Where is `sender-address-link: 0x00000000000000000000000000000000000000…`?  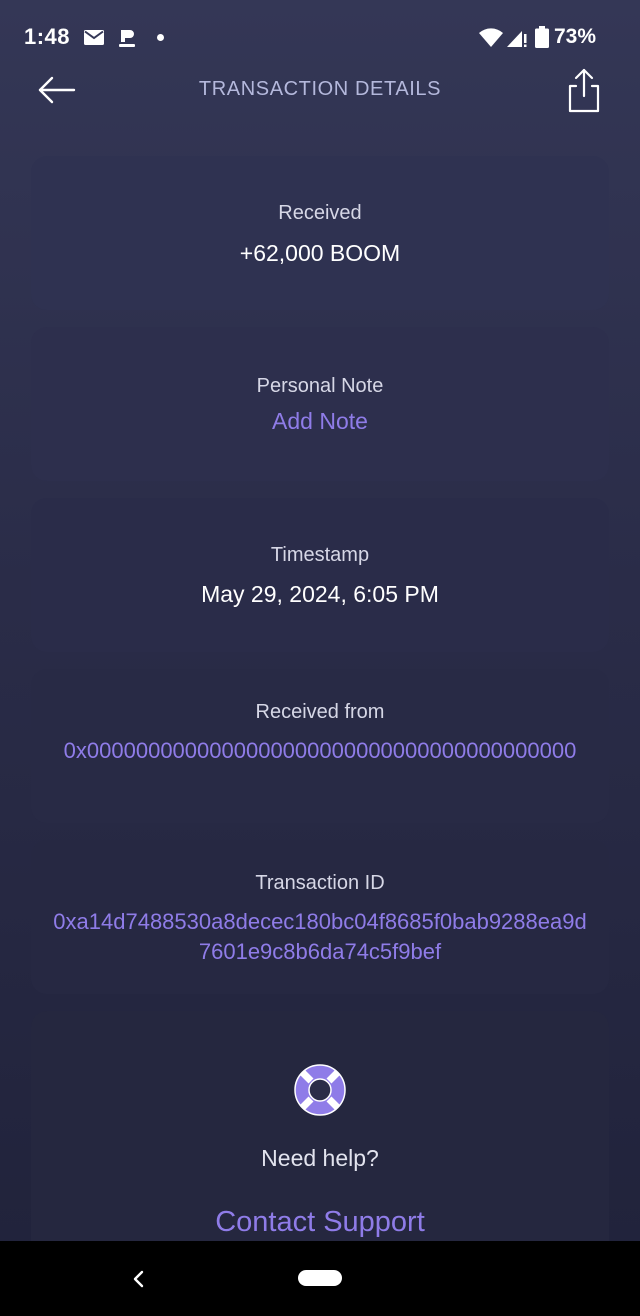
sender-address-link: 0x00000000000000000000000000000000000000… is located at coordinates (320, 751).